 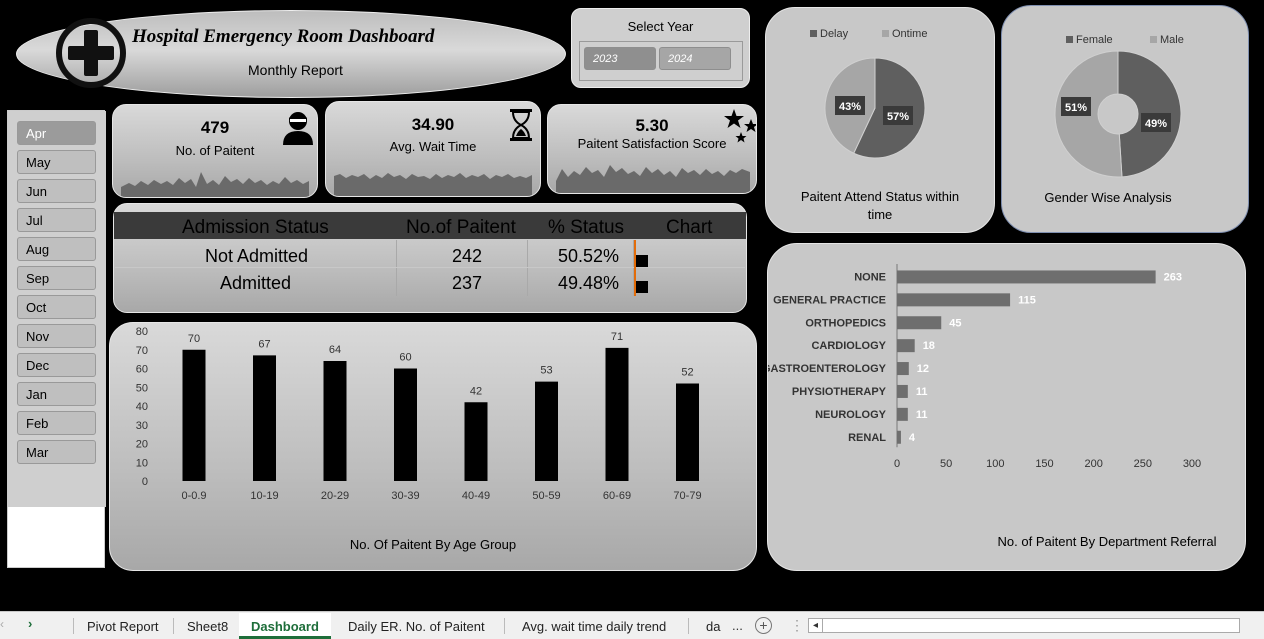 What do you see at coordinates (546, 371) in the screenshot?
I see `age-data-label-50-59: 53` at bounding box center [546, 371].